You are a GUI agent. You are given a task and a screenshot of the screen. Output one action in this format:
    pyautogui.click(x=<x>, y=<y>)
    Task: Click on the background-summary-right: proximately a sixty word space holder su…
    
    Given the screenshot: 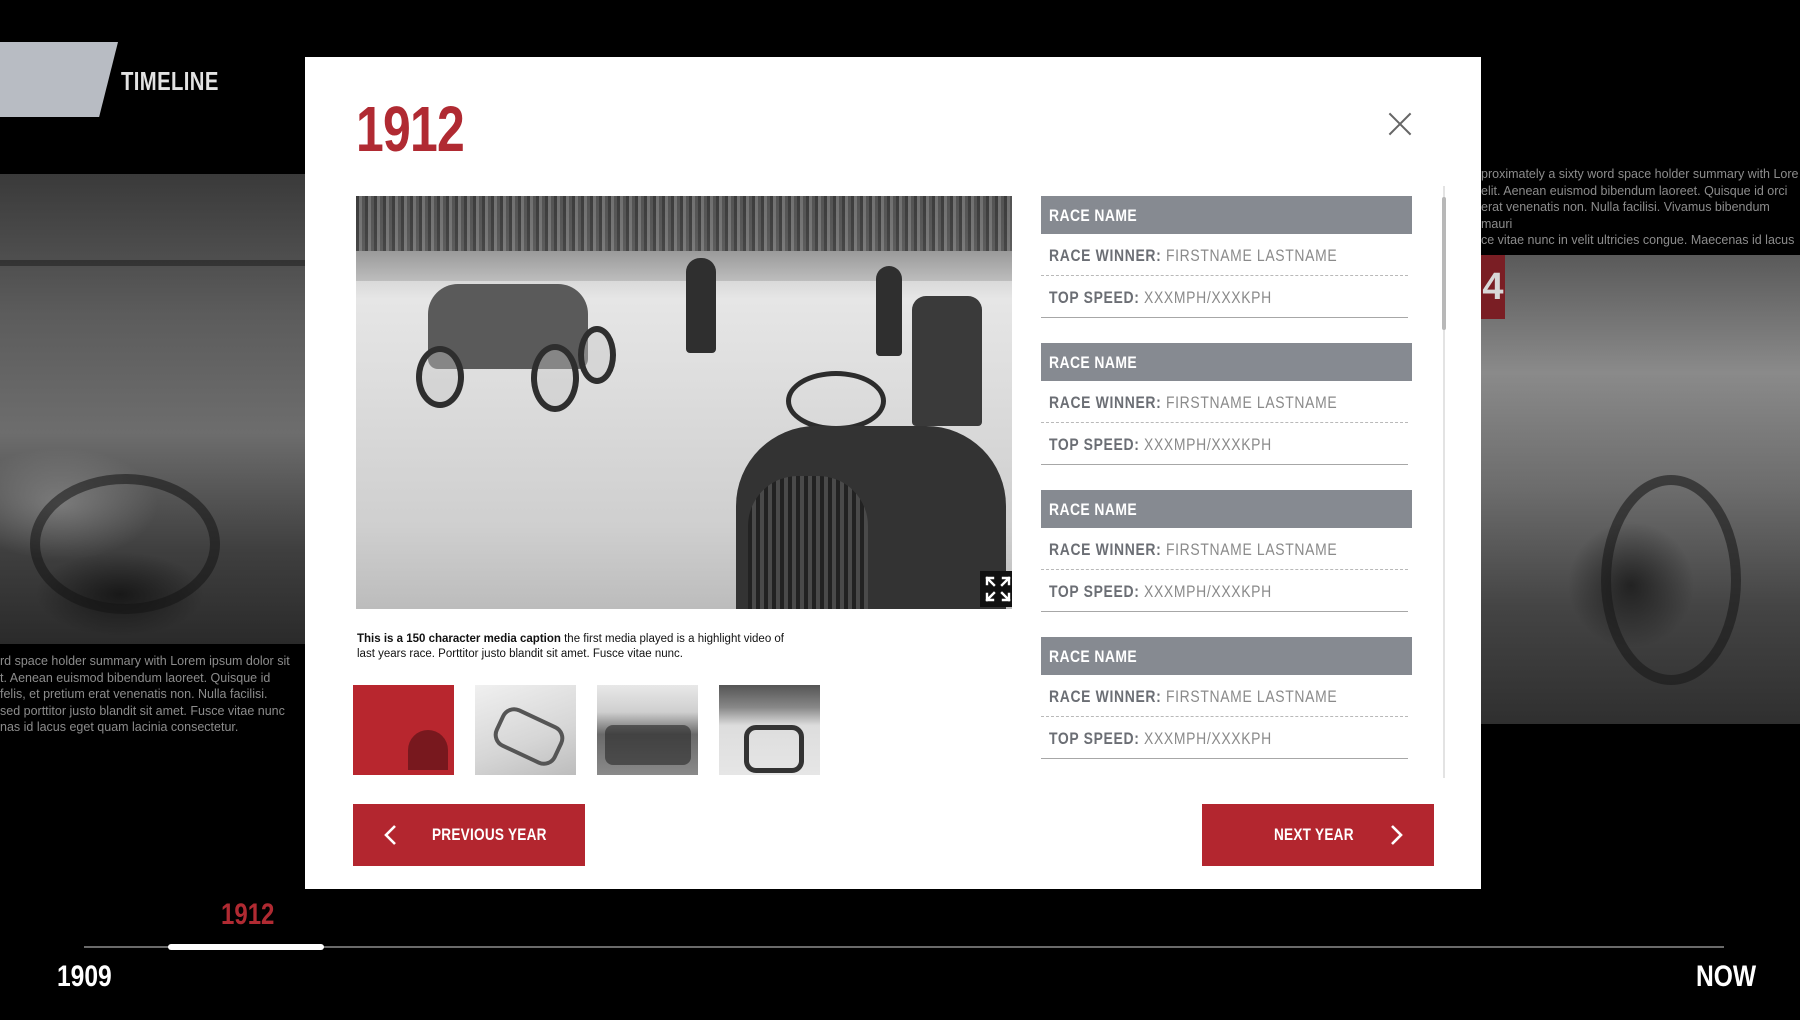 What is the action you would take?
    pyautogui.click(x=1640, y=207)
    